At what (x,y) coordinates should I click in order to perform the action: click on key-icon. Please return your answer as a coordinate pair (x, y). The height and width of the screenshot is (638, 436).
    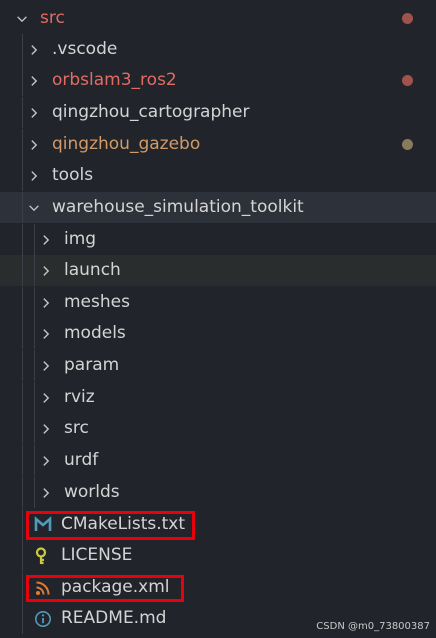
    Looking at the image, I should click on (43, 556).